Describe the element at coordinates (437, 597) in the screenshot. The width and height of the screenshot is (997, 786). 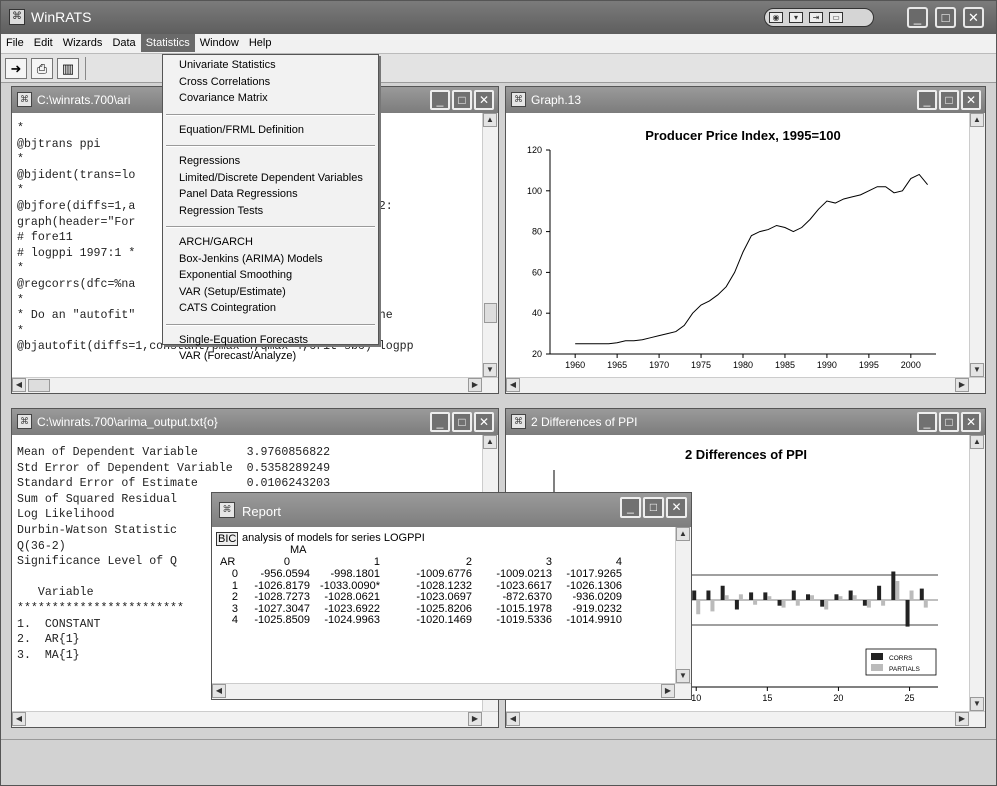
I see `table-cell: -1023.0697` at that location.